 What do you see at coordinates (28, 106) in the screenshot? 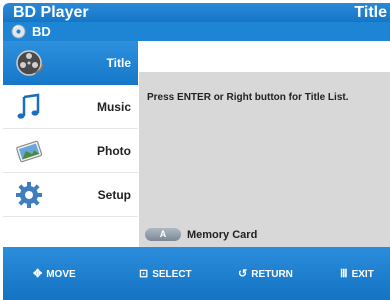
I see `music-note-icon` at bounding box center [28, 106].